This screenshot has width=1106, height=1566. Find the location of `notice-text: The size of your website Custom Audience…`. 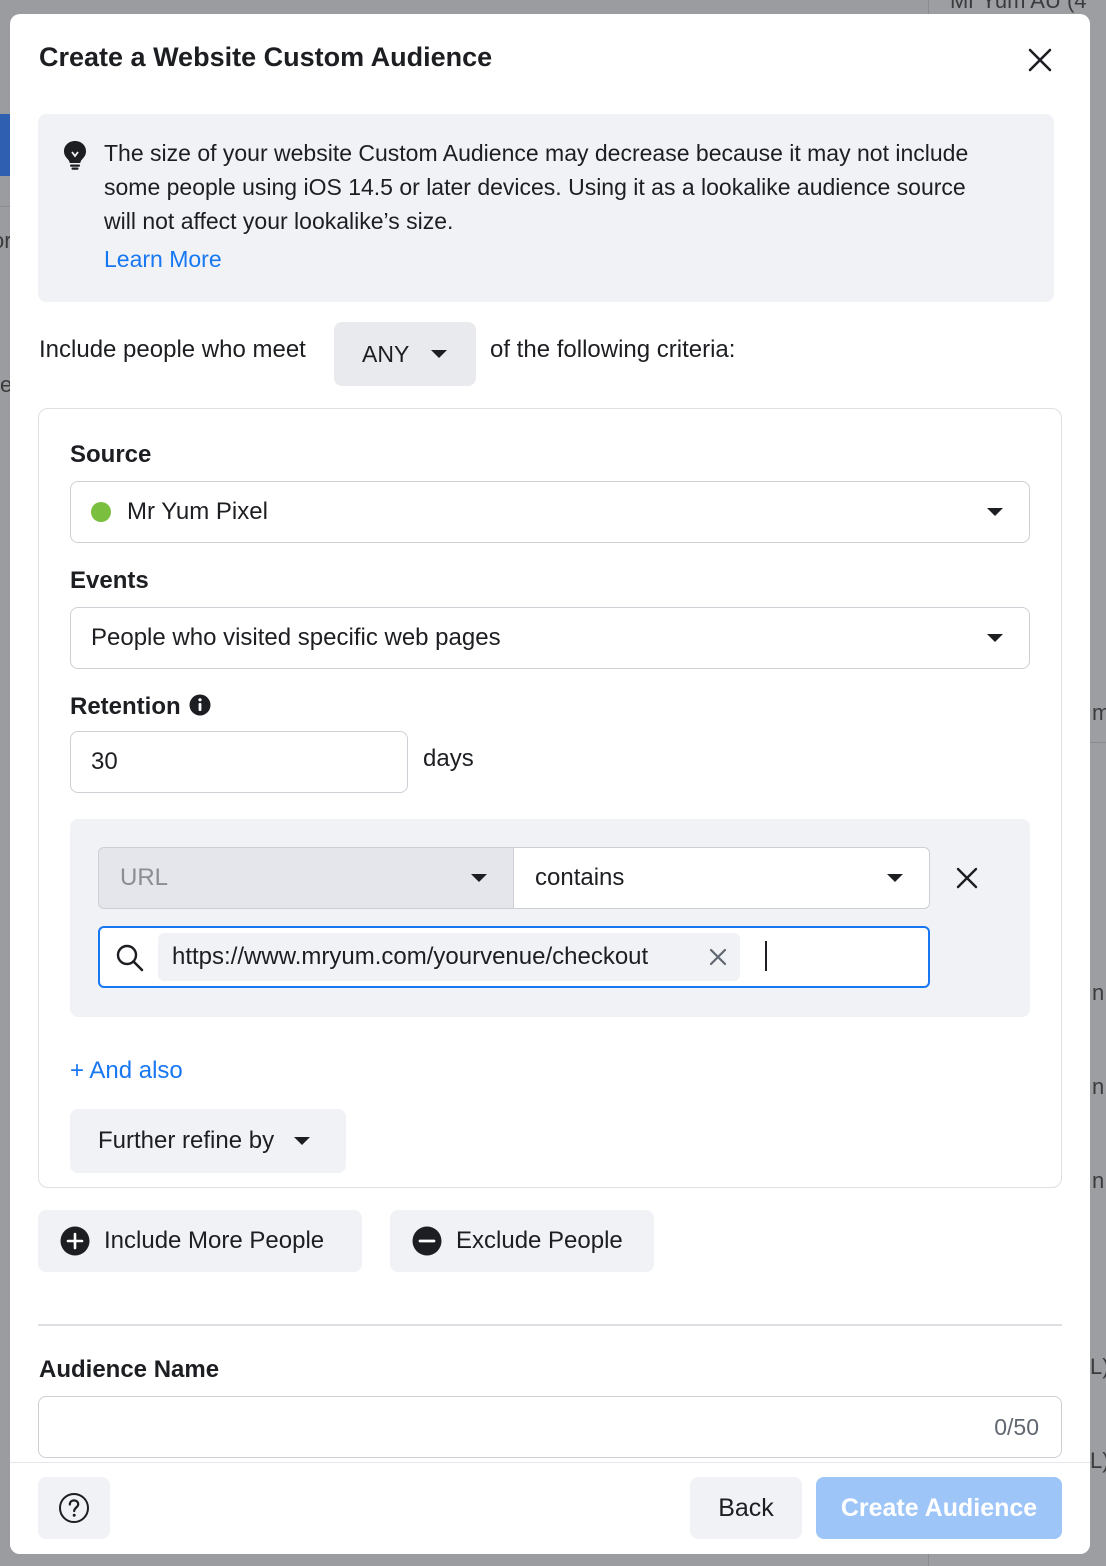

notice-text: The size of your website Custom Audience… is located at coordinates (536, 187).